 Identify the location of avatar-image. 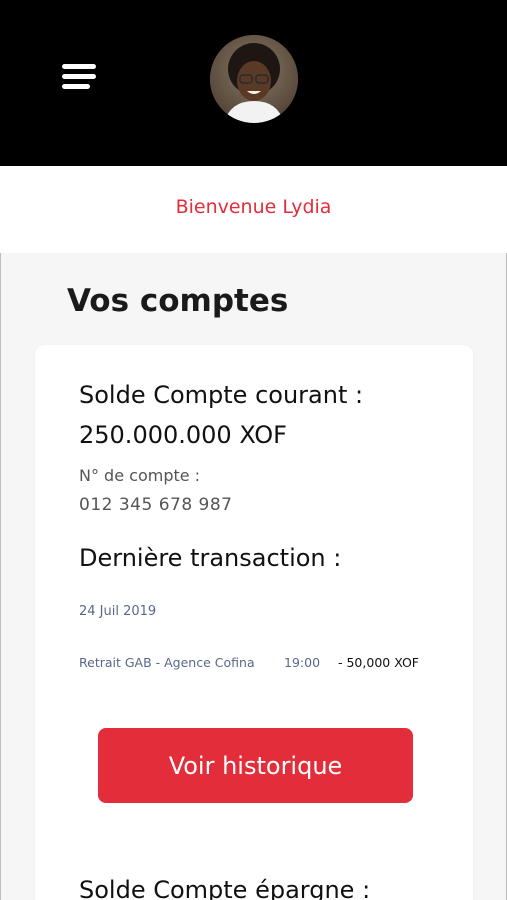
(254, 79).